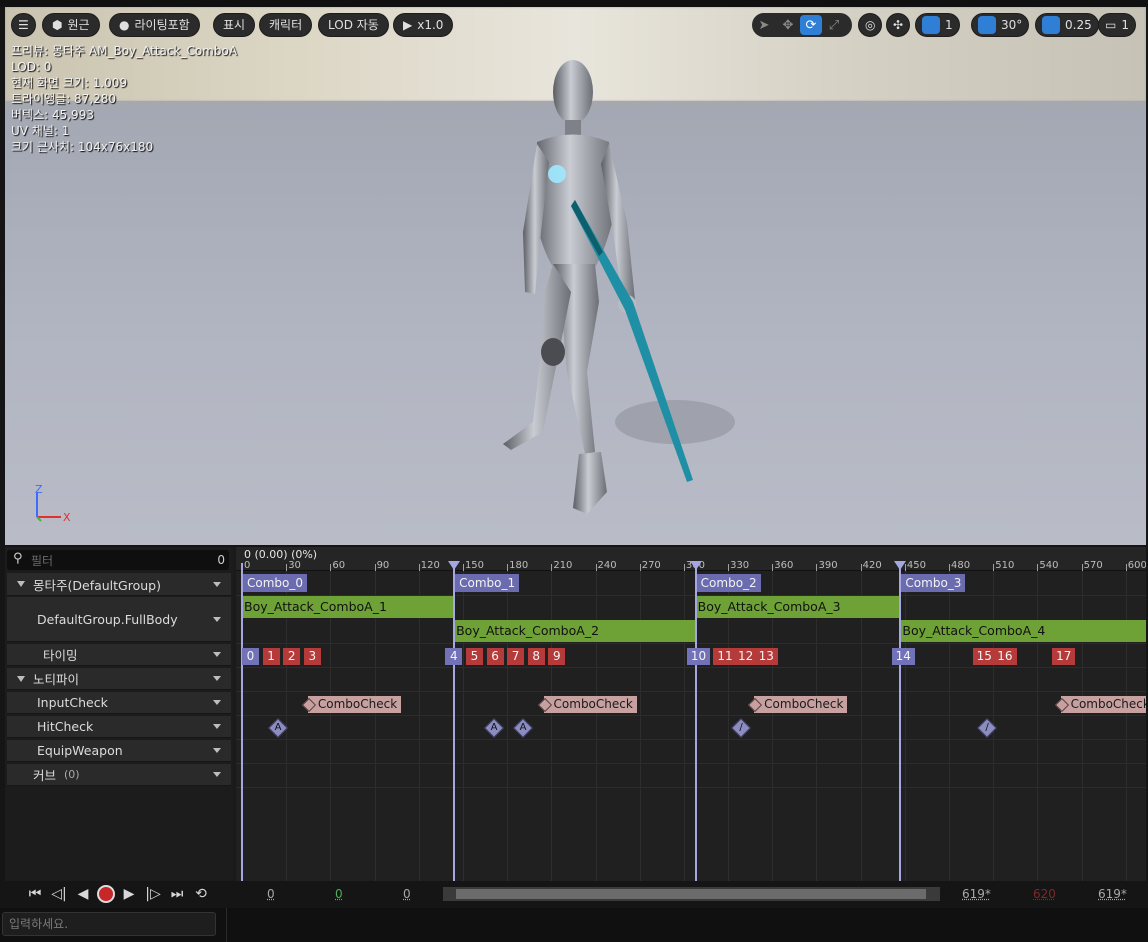 The image size is (1148, 942). What do you see at coordinates (201, 894) in the screenshot?
I see `loop-icon: ⟲` at bounding box center [201, 894].